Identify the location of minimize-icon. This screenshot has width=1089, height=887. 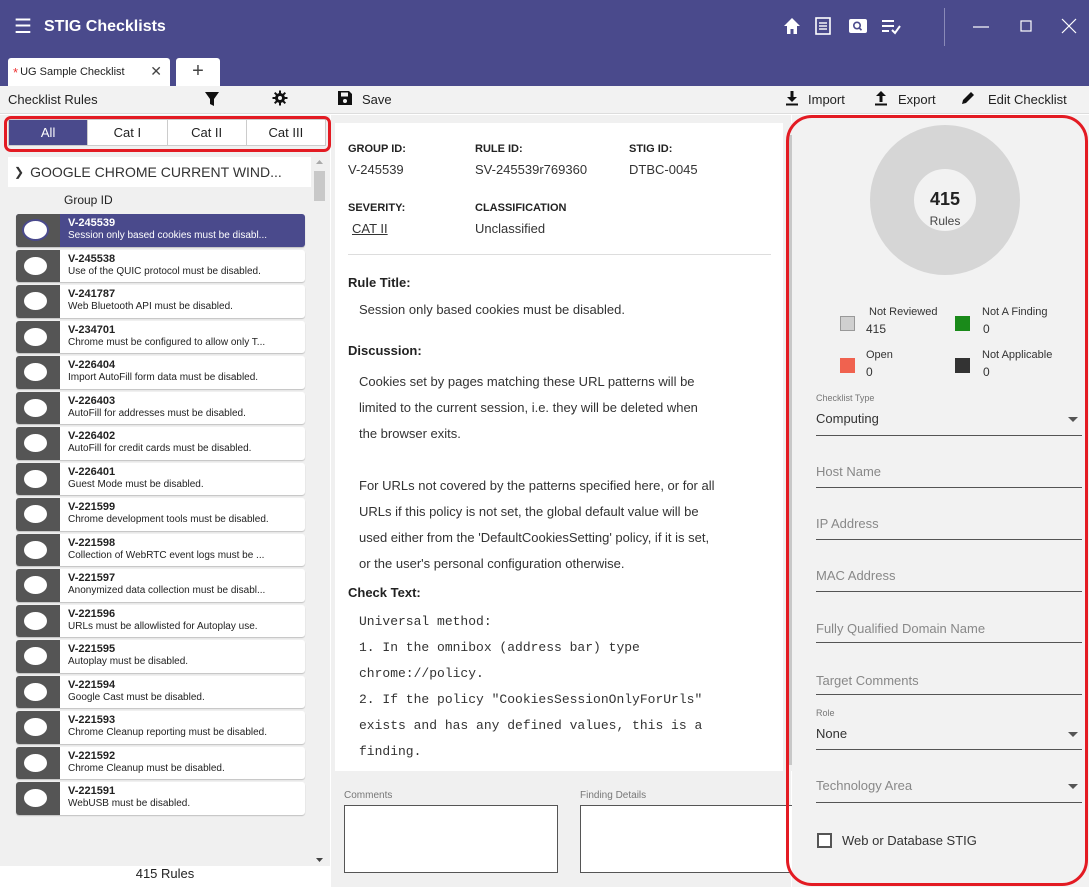
(981, 26).